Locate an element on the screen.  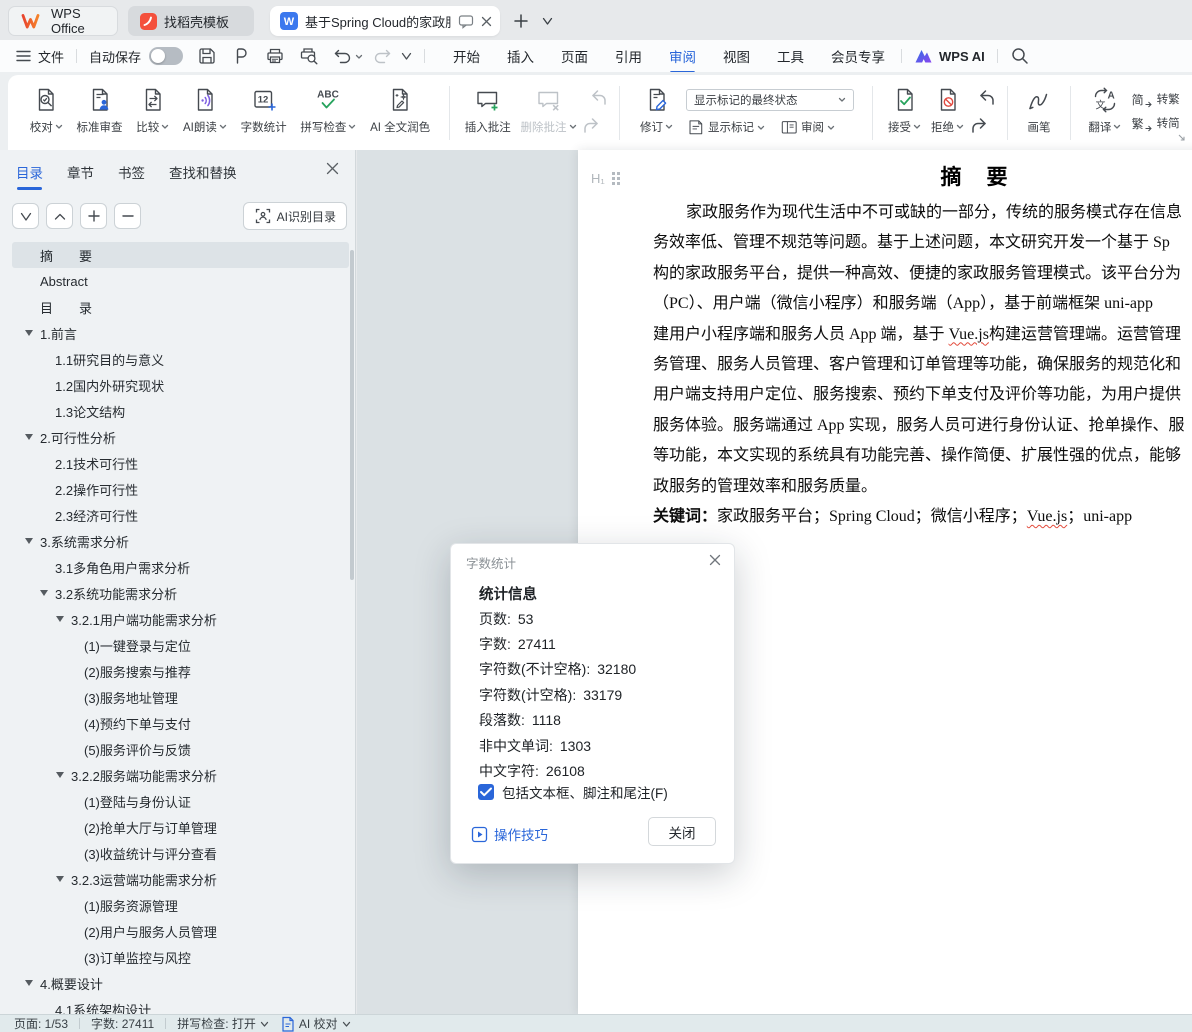
previous-comment-icon is located at coordinates (983, 97).